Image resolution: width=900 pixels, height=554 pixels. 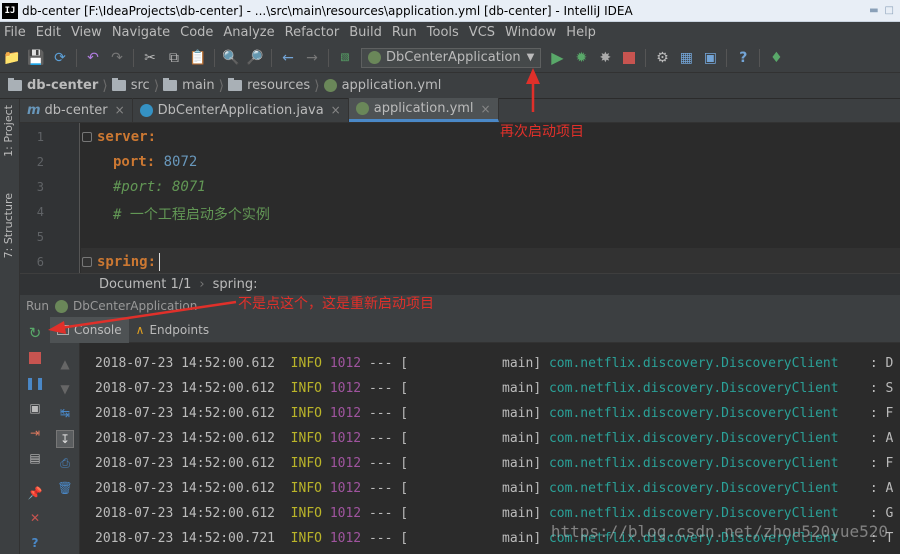 What do you see at coordinates (142, 317) in the screenshot?
I see `arrow-to-rerun-button` at bounding box center [142, 317].